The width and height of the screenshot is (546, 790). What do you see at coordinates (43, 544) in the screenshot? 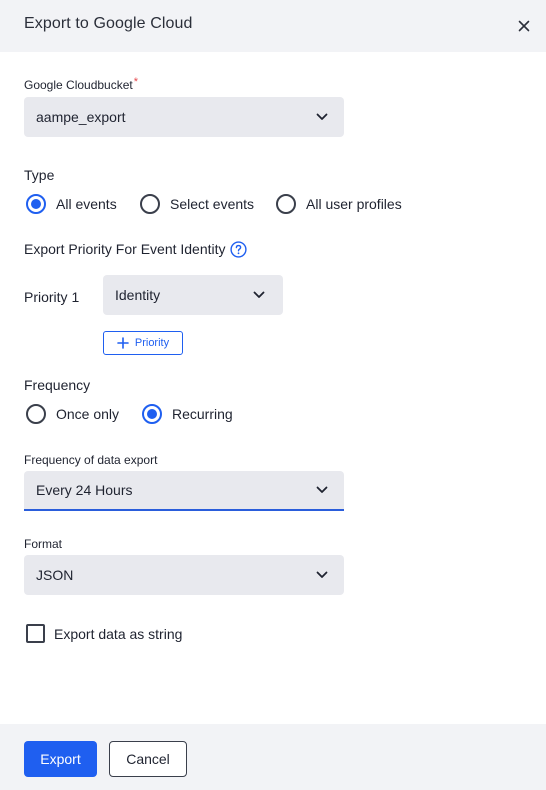
I see `format-label: Format` at bounding box center [43, 544].